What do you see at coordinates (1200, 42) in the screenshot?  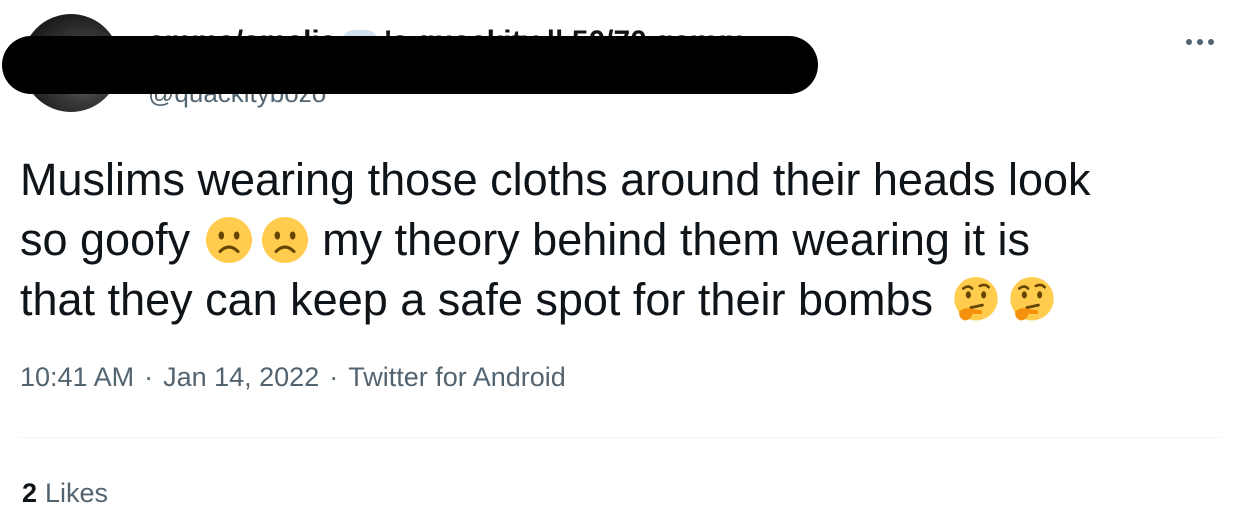 I see `ellipsis-icon` at bounding box center [1200, 42].